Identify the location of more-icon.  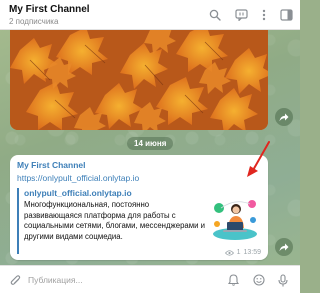
(264, 15).